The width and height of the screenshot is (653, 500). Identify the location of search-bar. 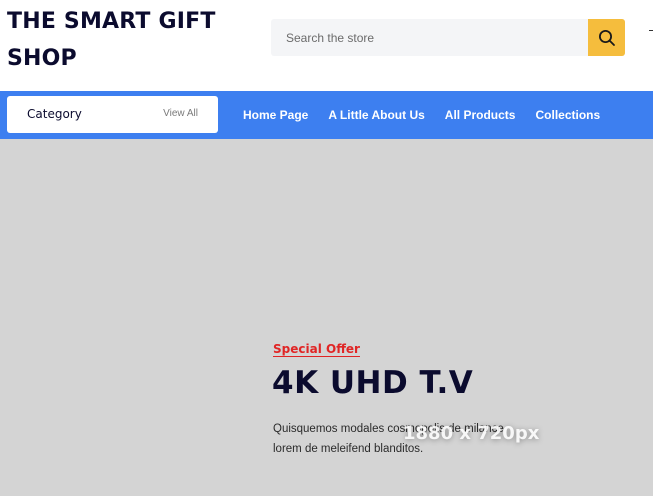
(448, 37).